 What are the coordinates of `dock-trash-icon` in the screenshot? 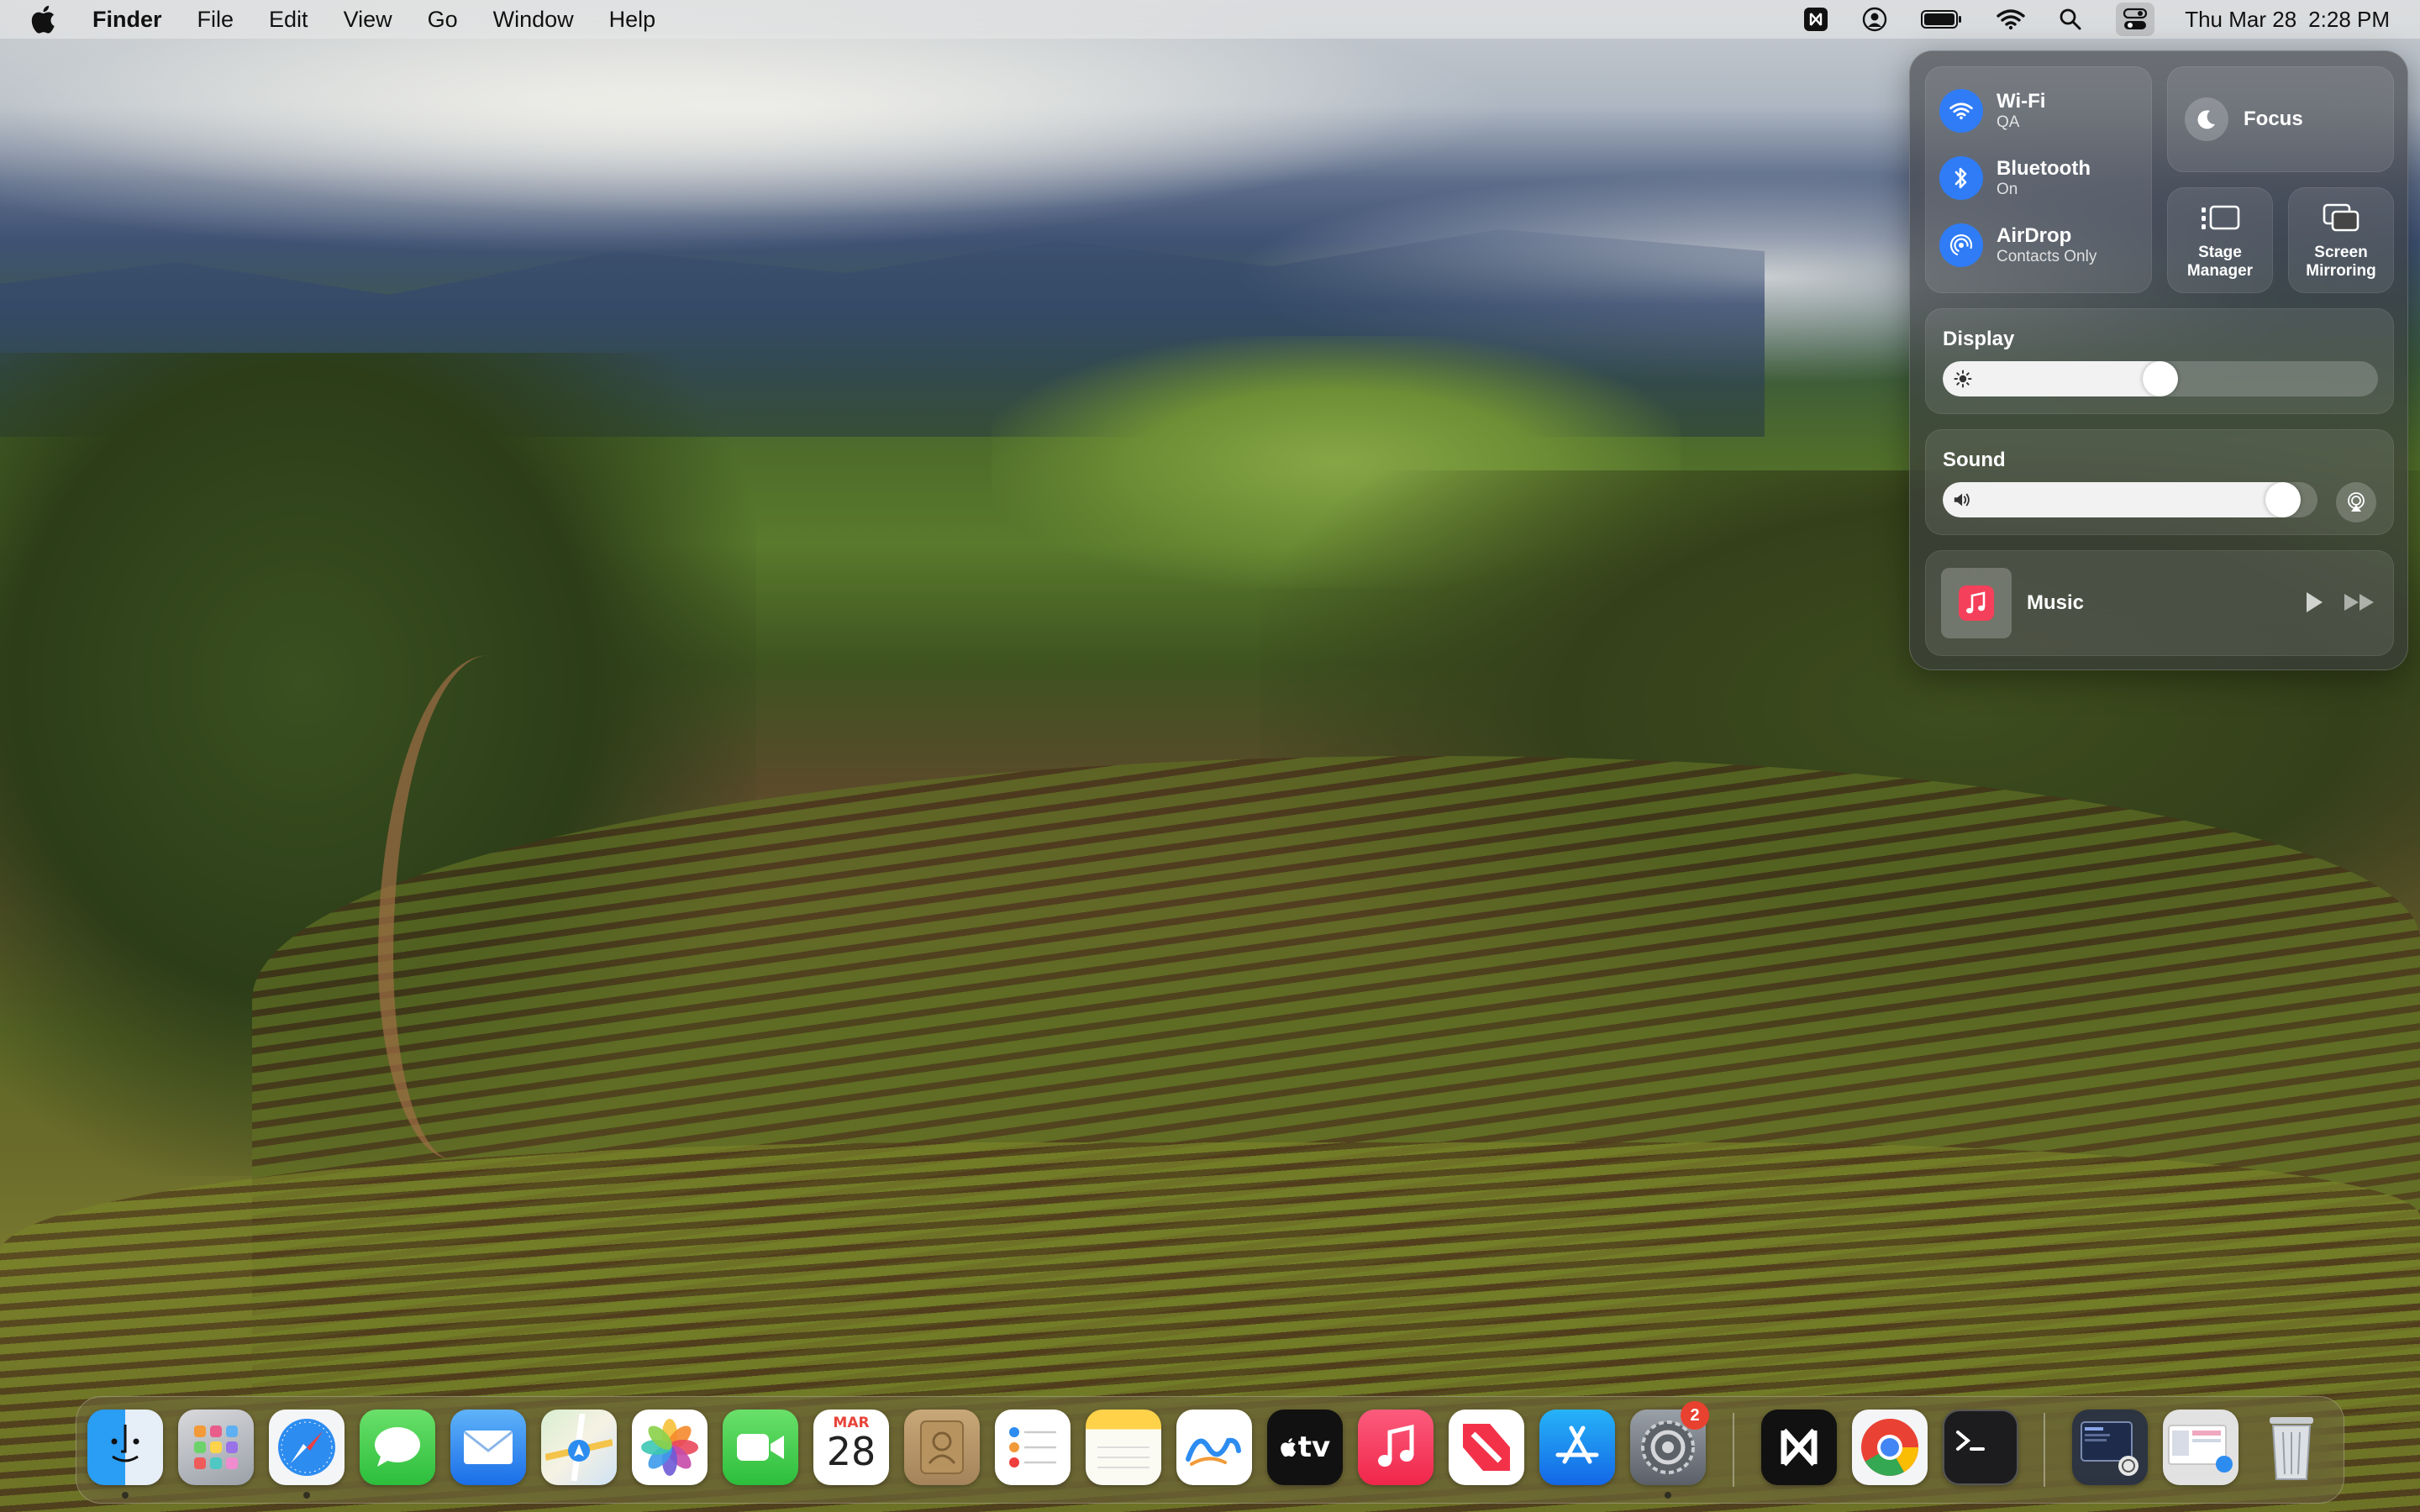 It's located at (2291, 1447).